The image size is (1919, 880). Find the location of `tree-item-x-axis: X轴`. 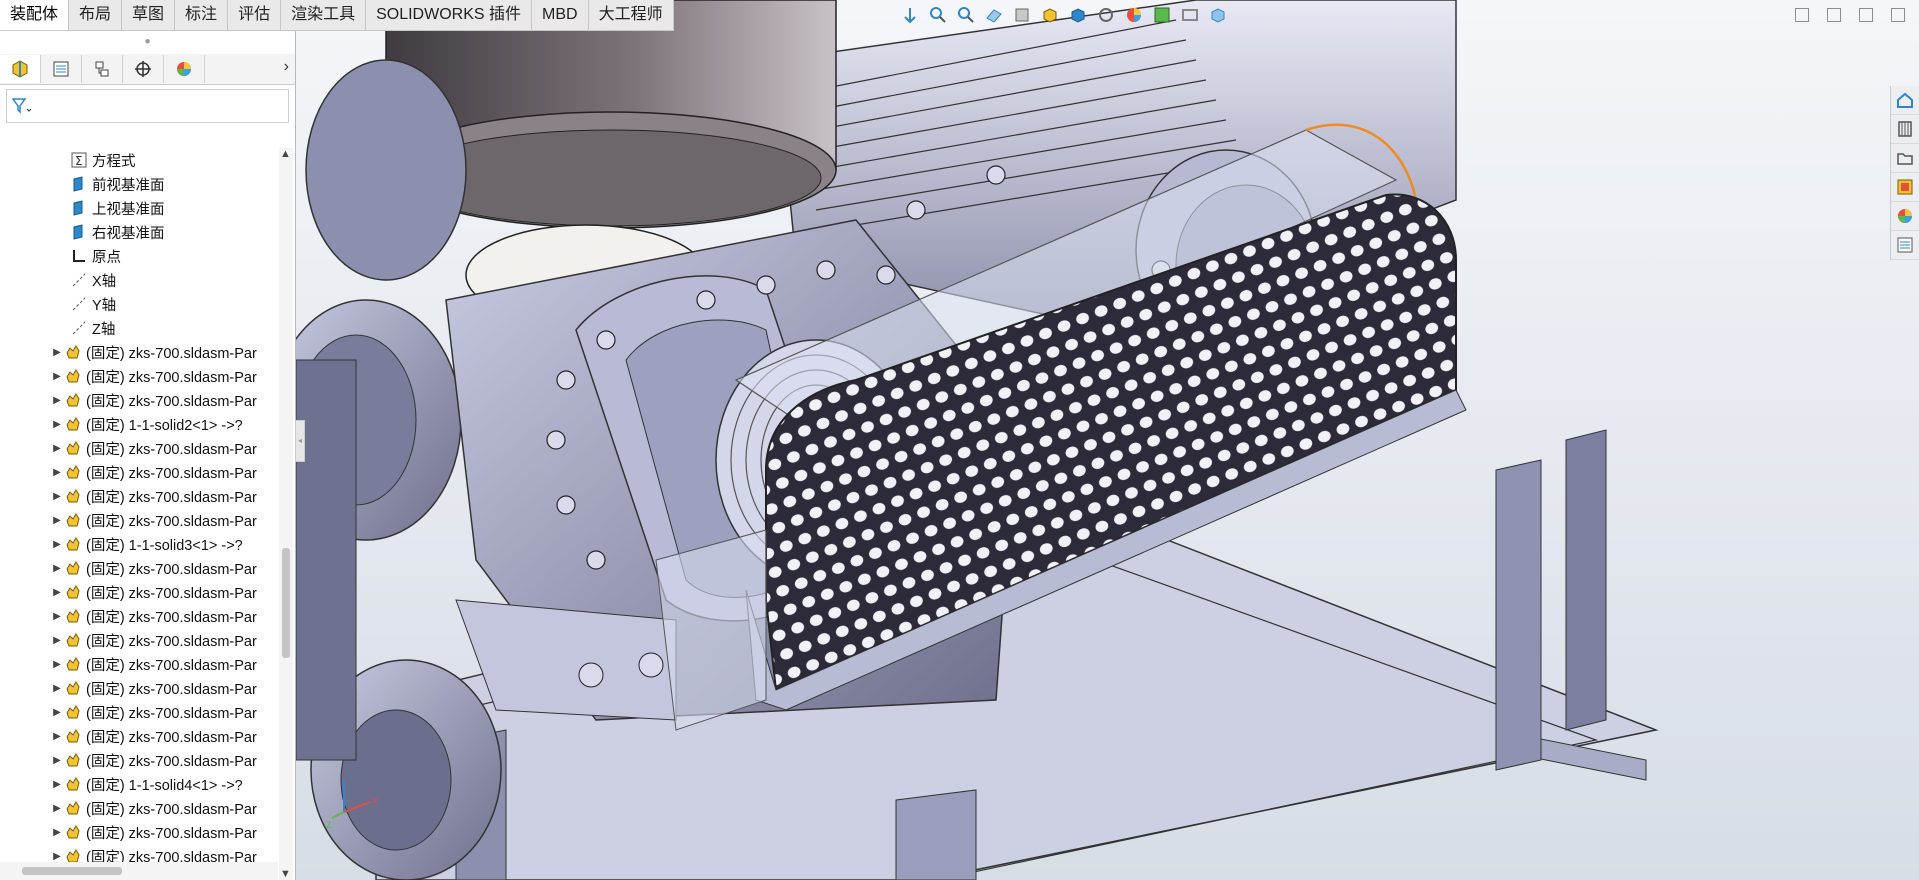

tree-item-x-axis: X轴 is located at coordinates (139, 280).